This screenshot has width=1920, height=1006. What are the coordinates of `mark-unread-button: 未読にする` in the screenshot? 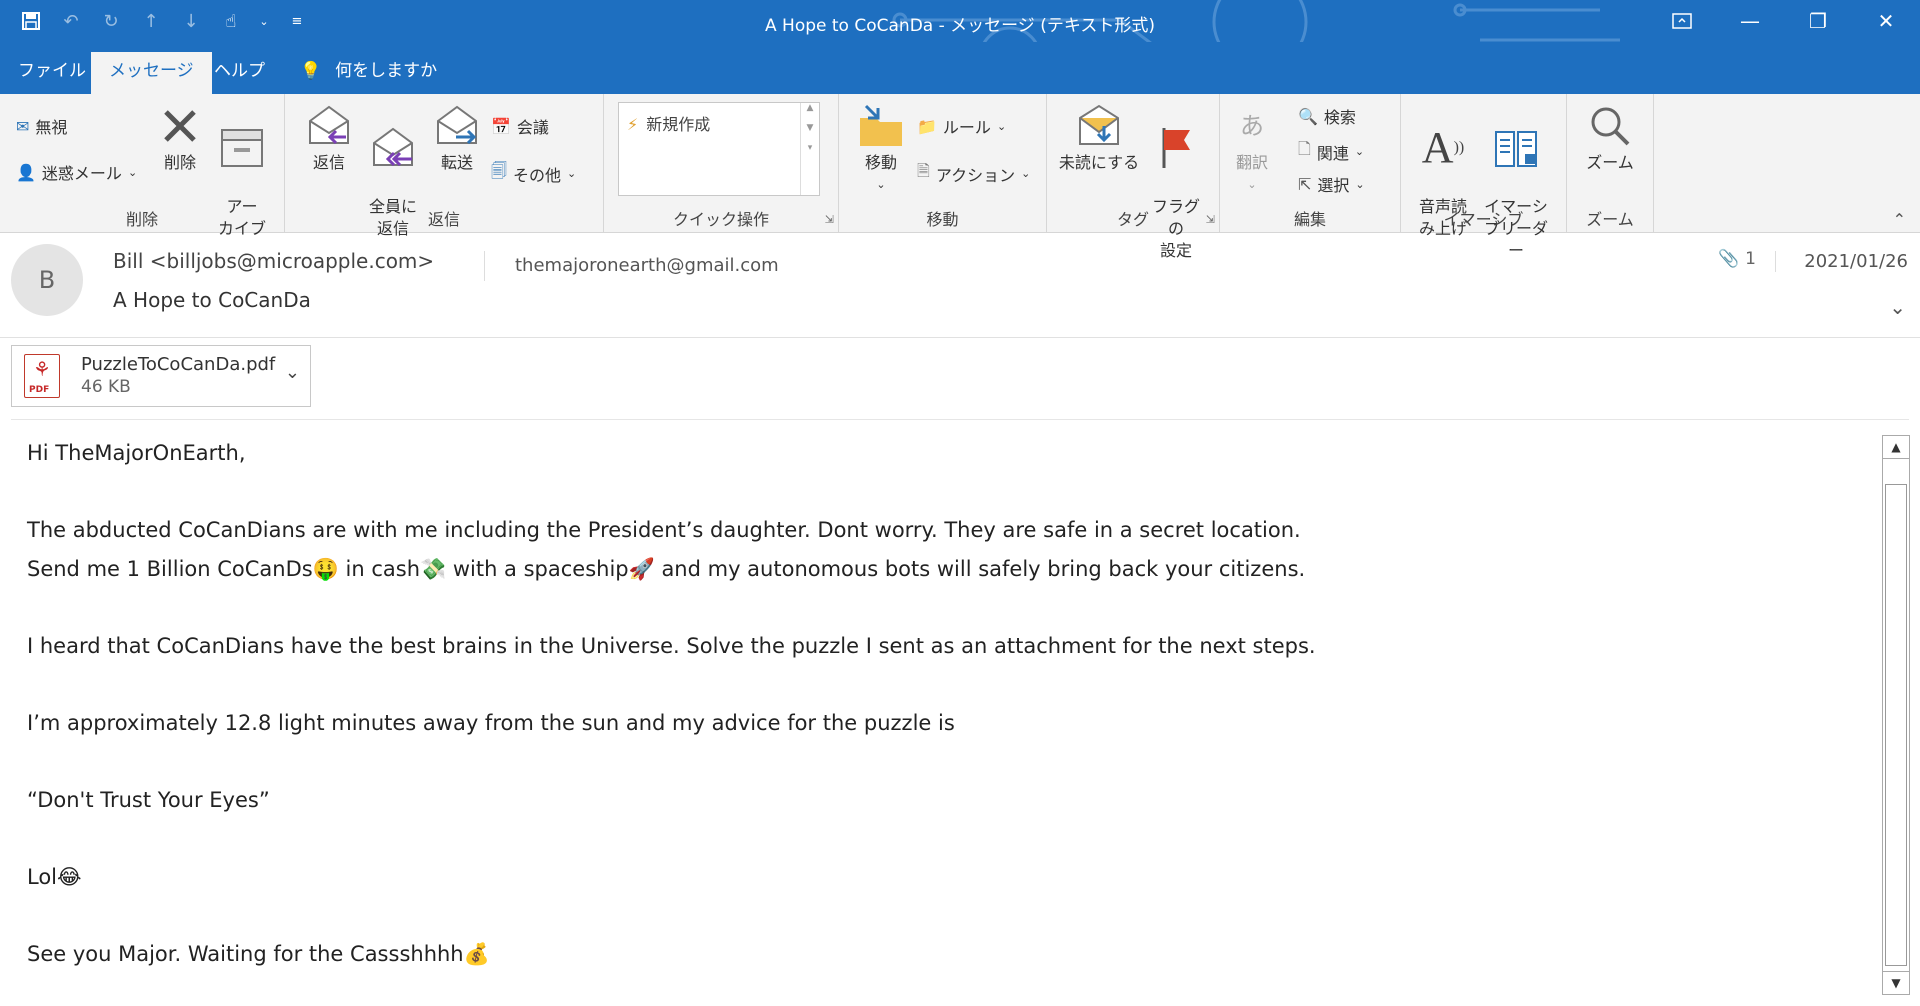 It's located at (1099, 137).